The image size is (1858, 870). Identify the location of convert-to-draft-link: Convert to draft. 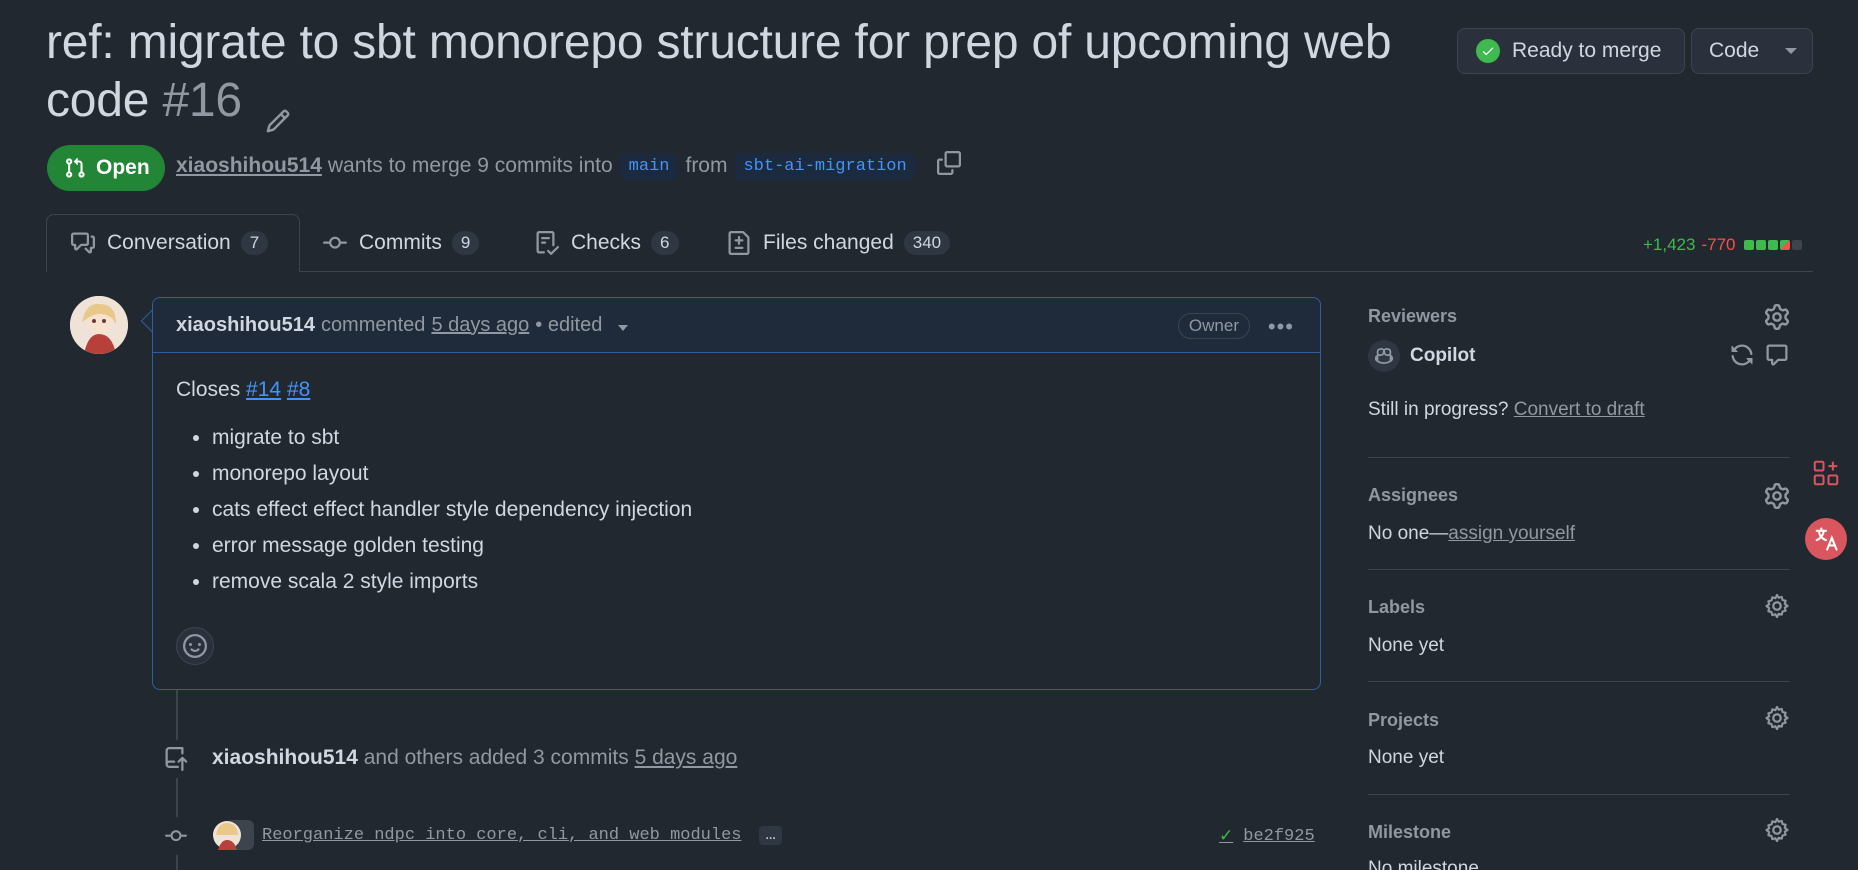
(1579, 409).